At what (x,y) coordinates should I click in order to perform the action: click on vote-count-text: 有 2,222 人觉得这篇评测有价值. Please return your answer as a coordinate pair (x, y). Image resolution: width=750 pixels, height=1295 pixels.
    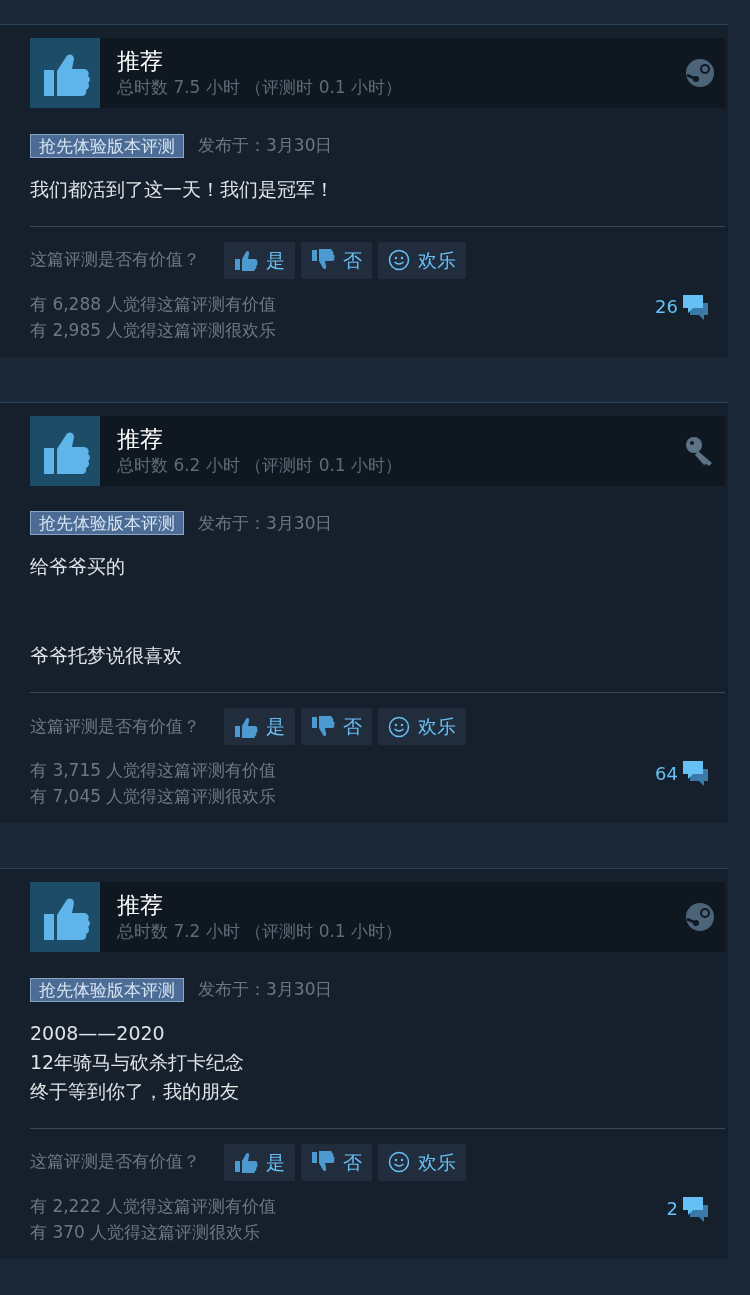
    Looking at the image, I should click on (153, 1206).